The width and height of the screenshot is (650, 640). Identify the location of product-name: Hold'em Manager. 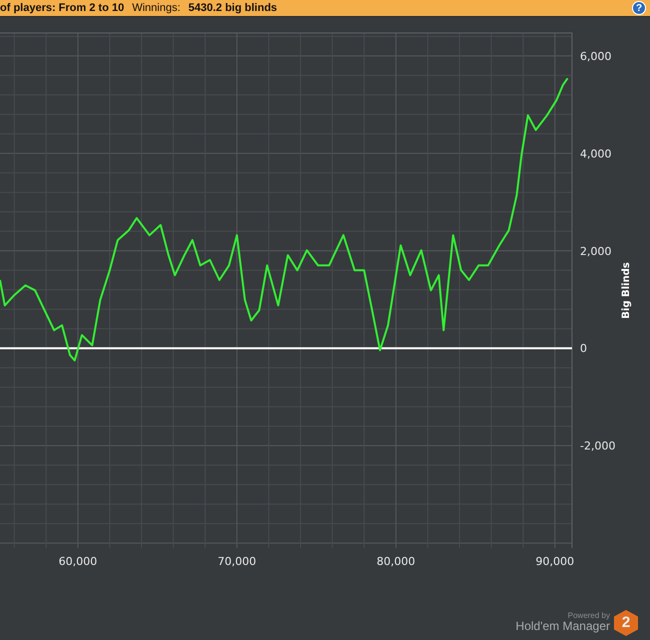
(563, 627).